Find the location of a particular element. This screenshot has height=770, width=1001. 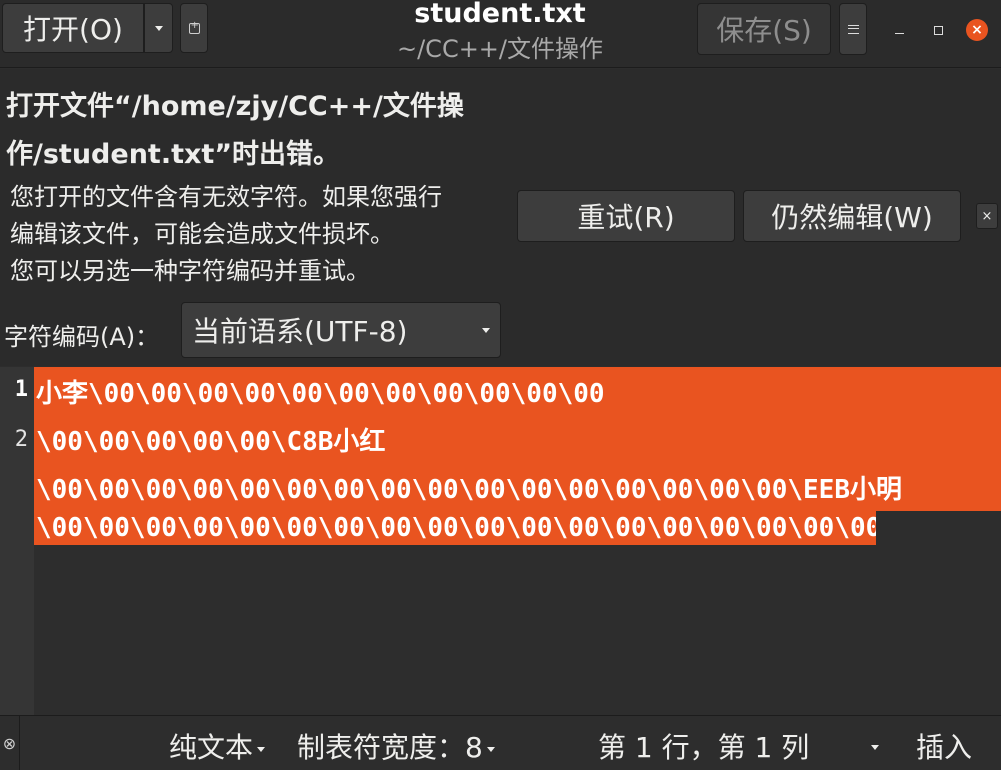

window-subtitle: ~/CC++/文件操作 is located at coordinates (500, 49).